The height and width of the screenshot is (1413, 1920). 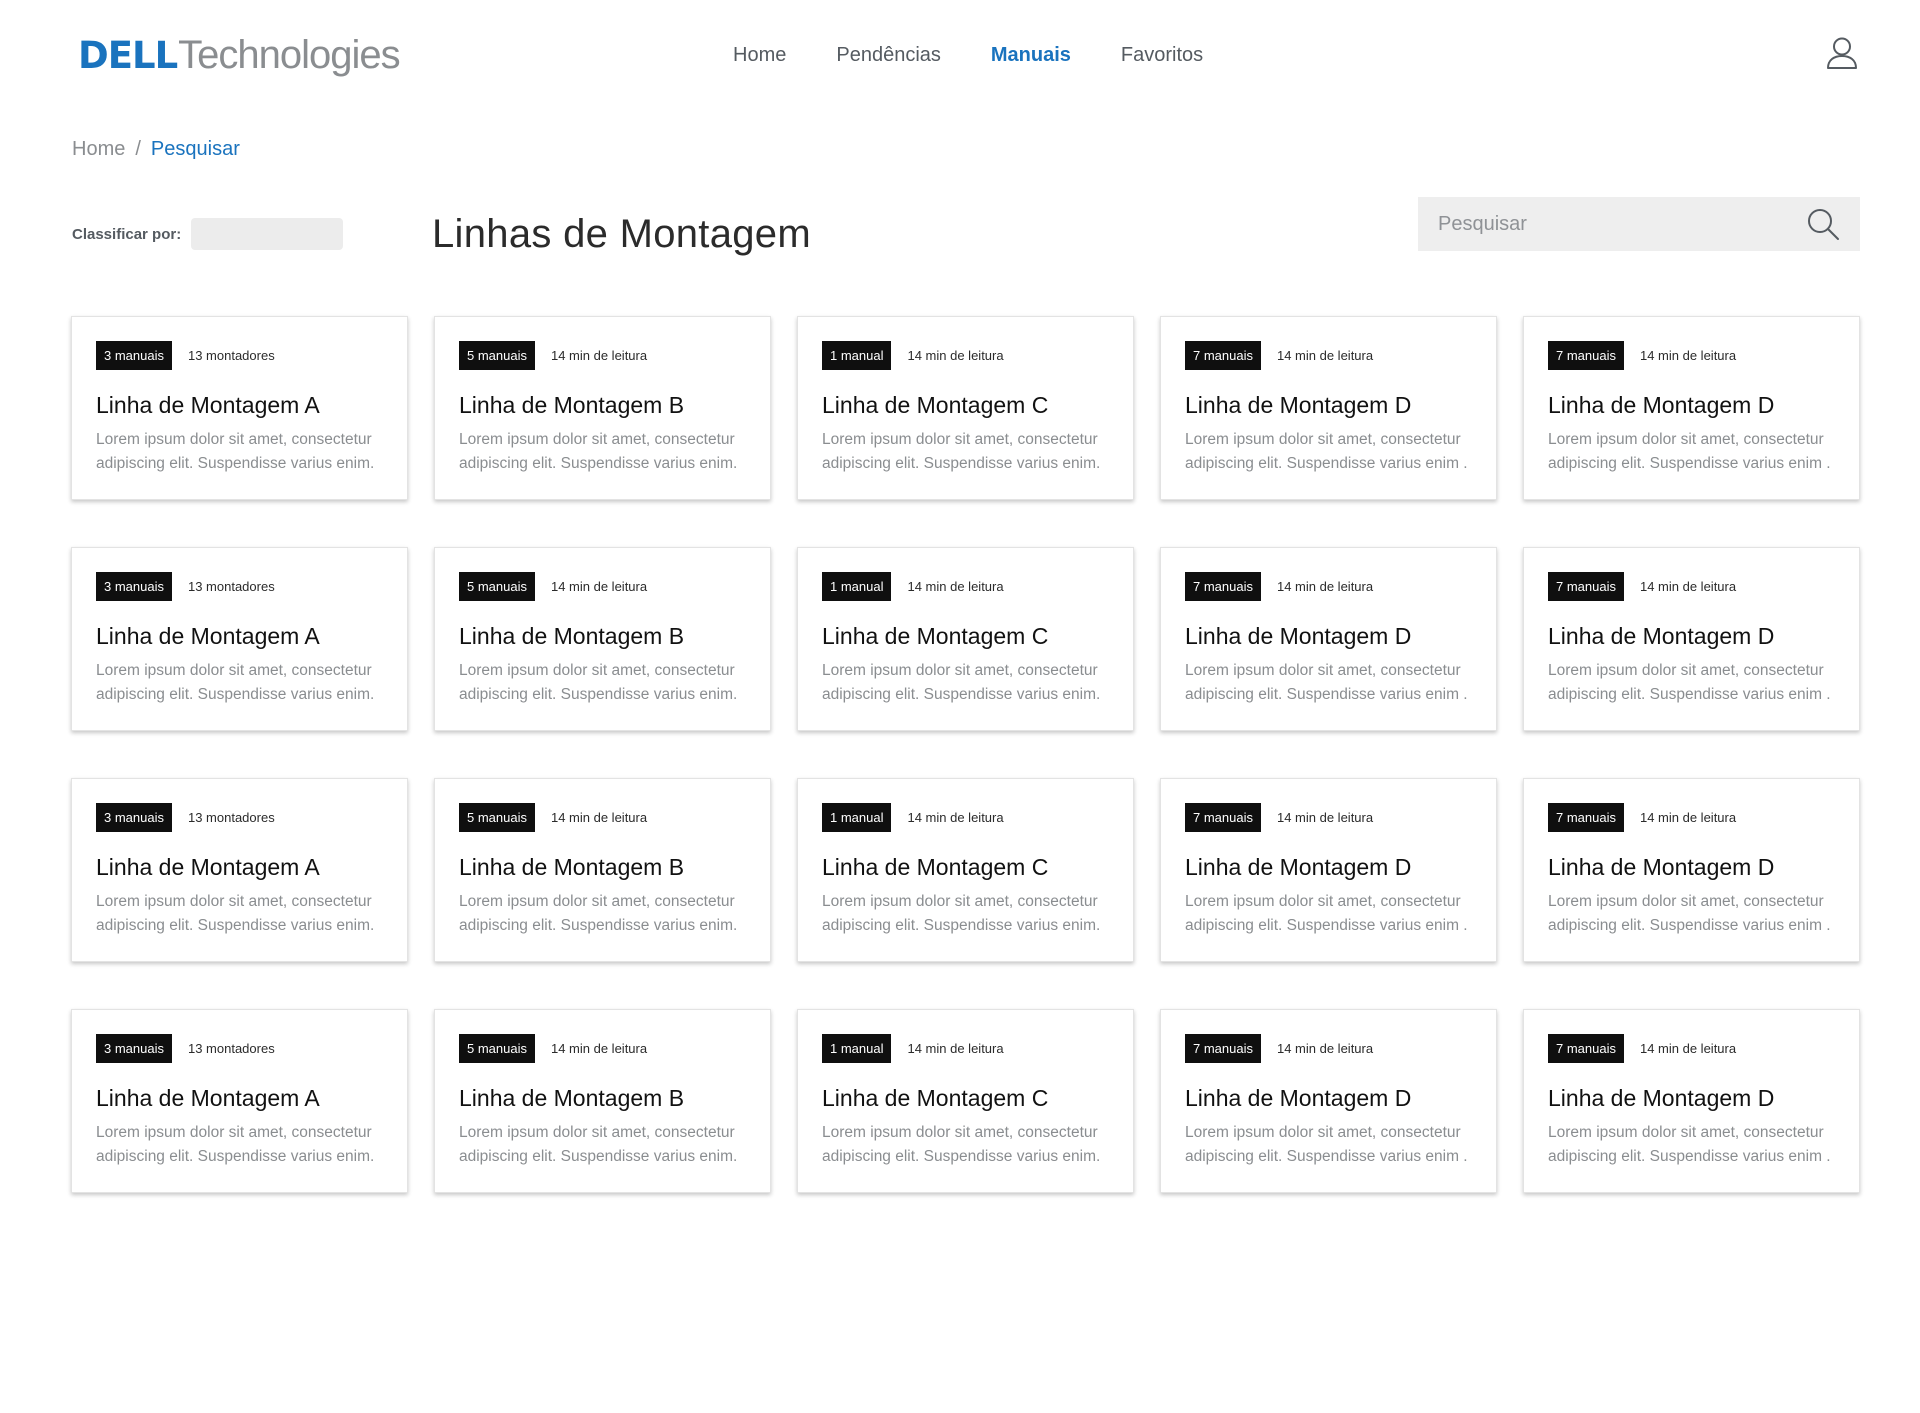 I want to click on breadcrumb-home-link: Home, so click(x=98, y=149).